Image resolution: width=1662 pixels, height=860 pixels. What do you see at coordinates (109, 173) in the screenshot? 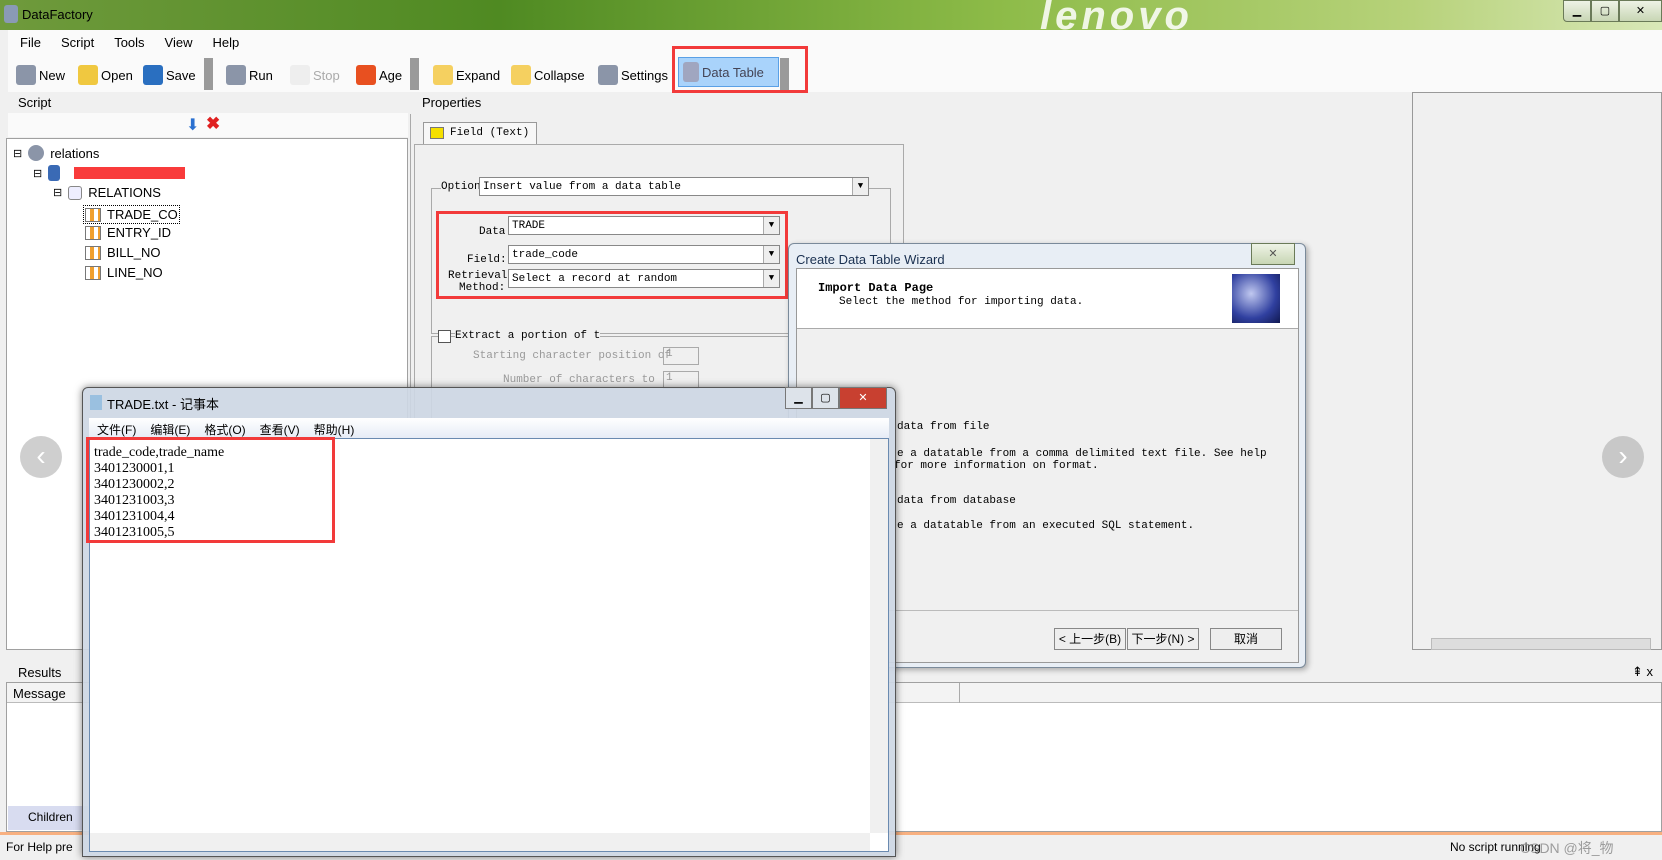
I see `tree-node-database: ⊟` at bounding box center [109, 173].